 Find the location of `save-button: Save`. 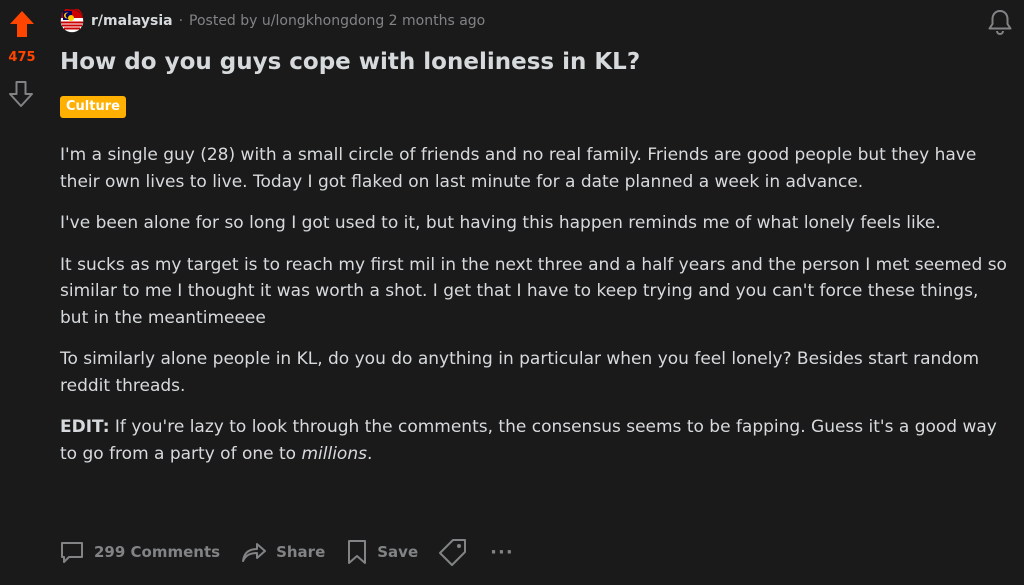

save-button: Save is located at coordinates (381, 552).